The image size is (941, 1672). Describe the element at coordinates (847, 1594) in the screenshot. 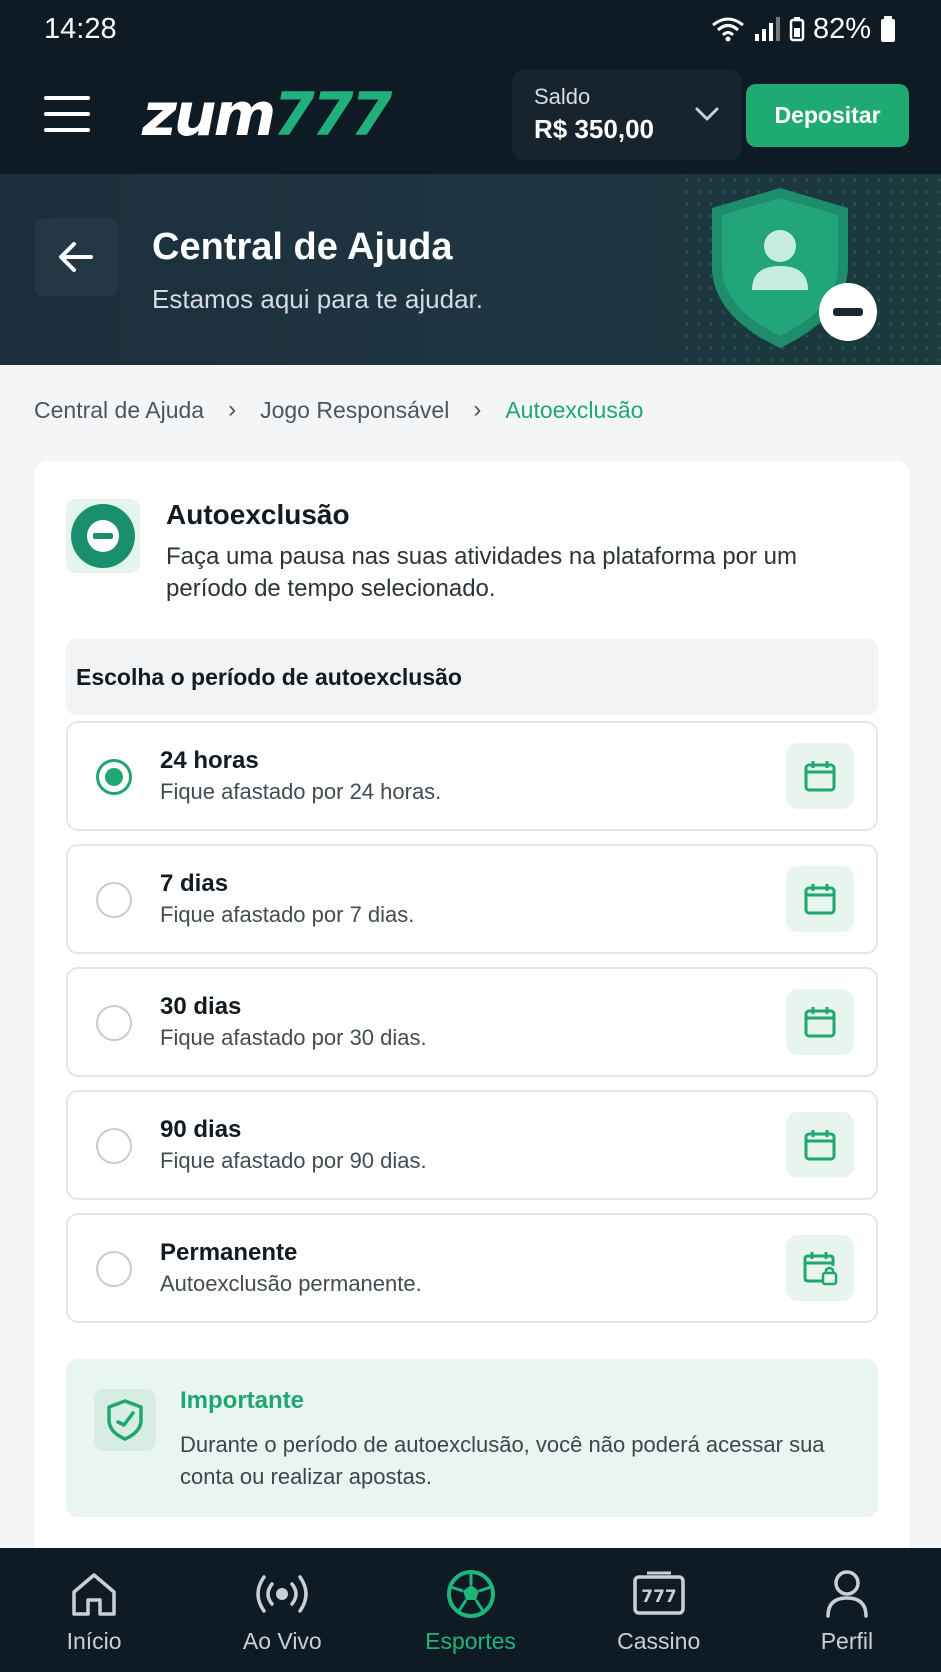

I see `user-icon` at that location.